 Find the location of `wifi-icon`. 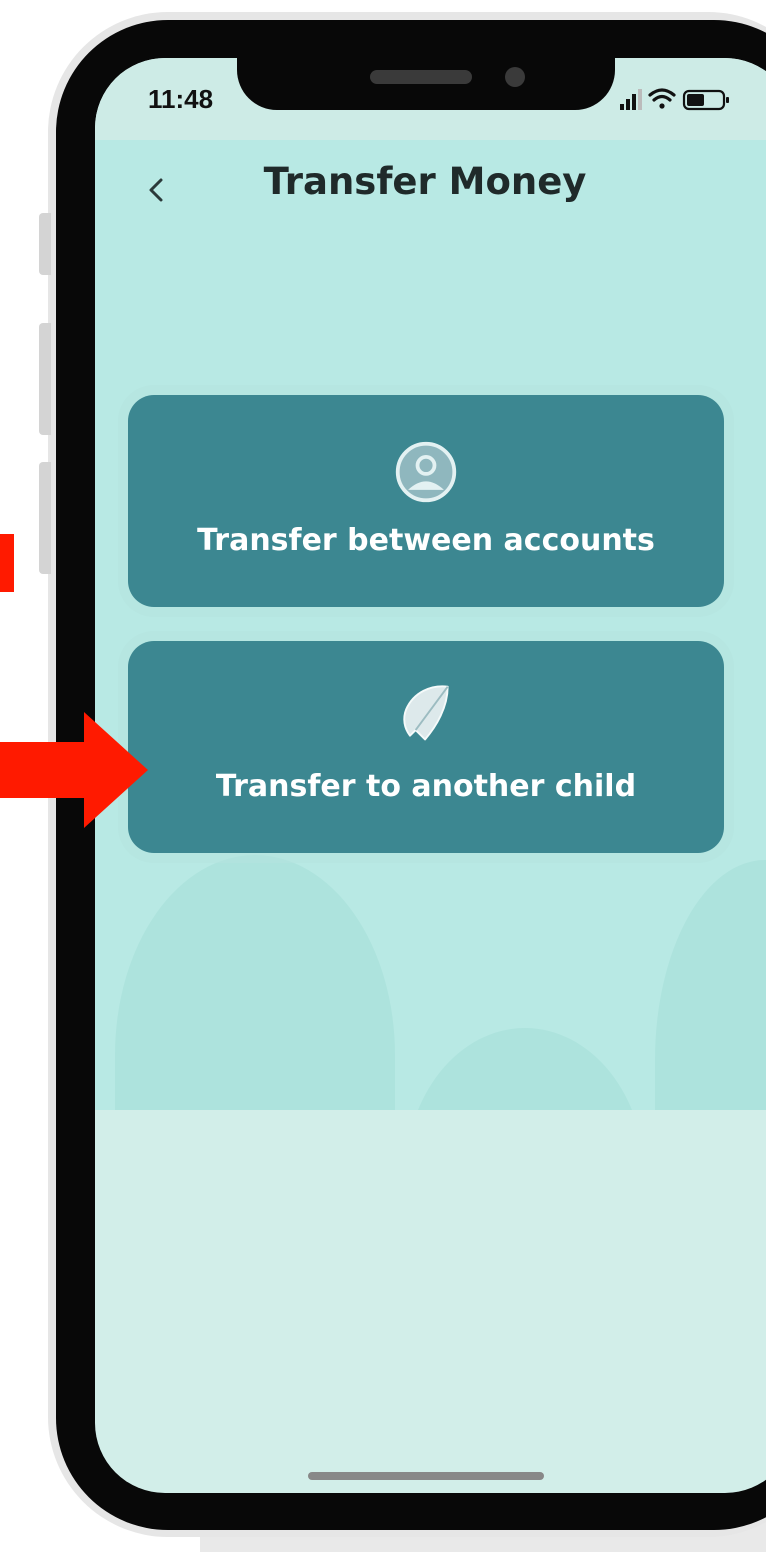

wifi-icon is located at coordinates (662, 98).